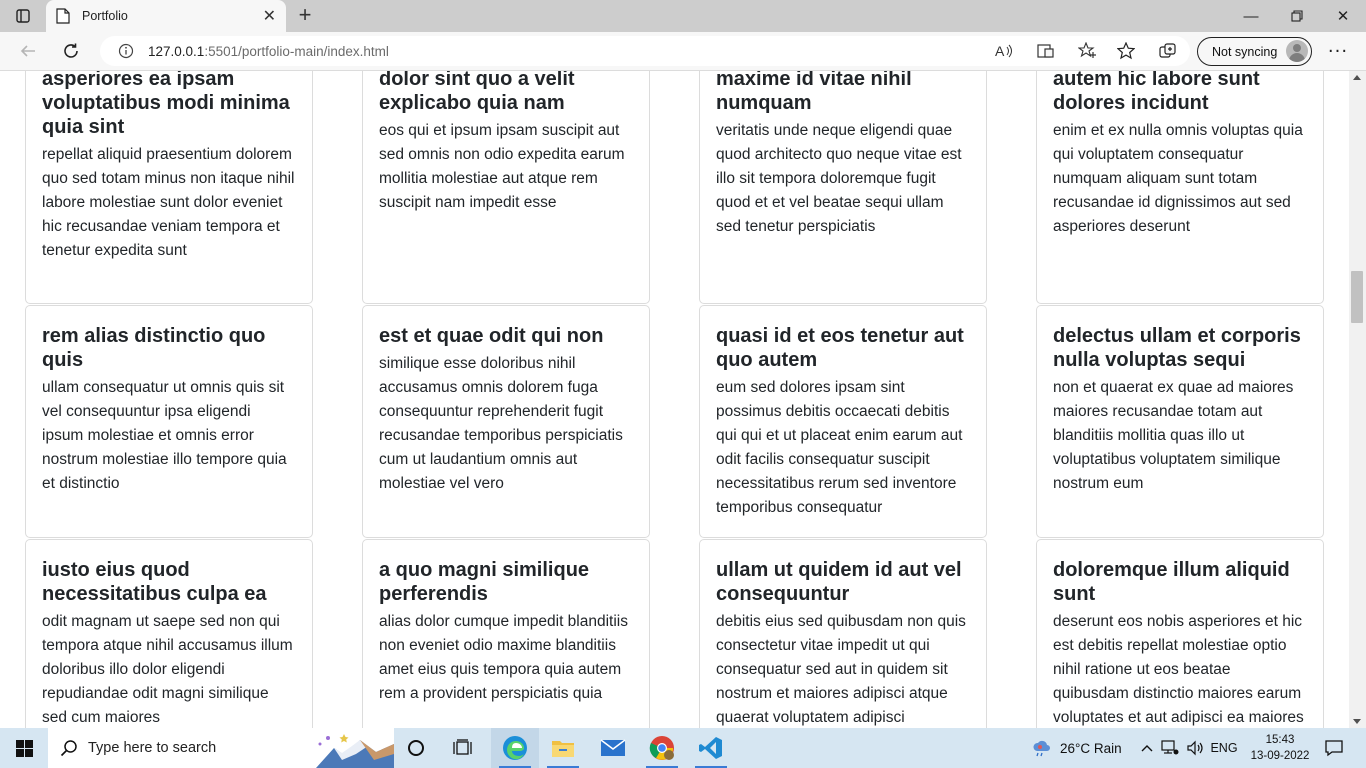 The width and height of the screenshot is (1366, 768). I want to click on page-scrollbar, so click(1357, 399).